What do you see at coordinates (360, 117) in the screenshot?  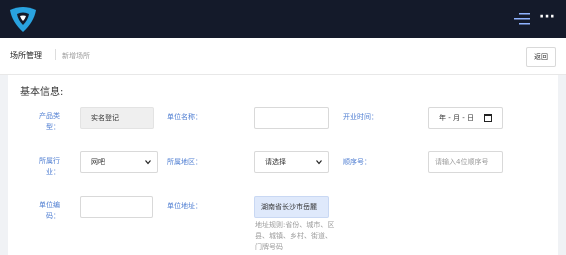 I see `open-time-label: 开业时间：` at bounding box center [360, 117].